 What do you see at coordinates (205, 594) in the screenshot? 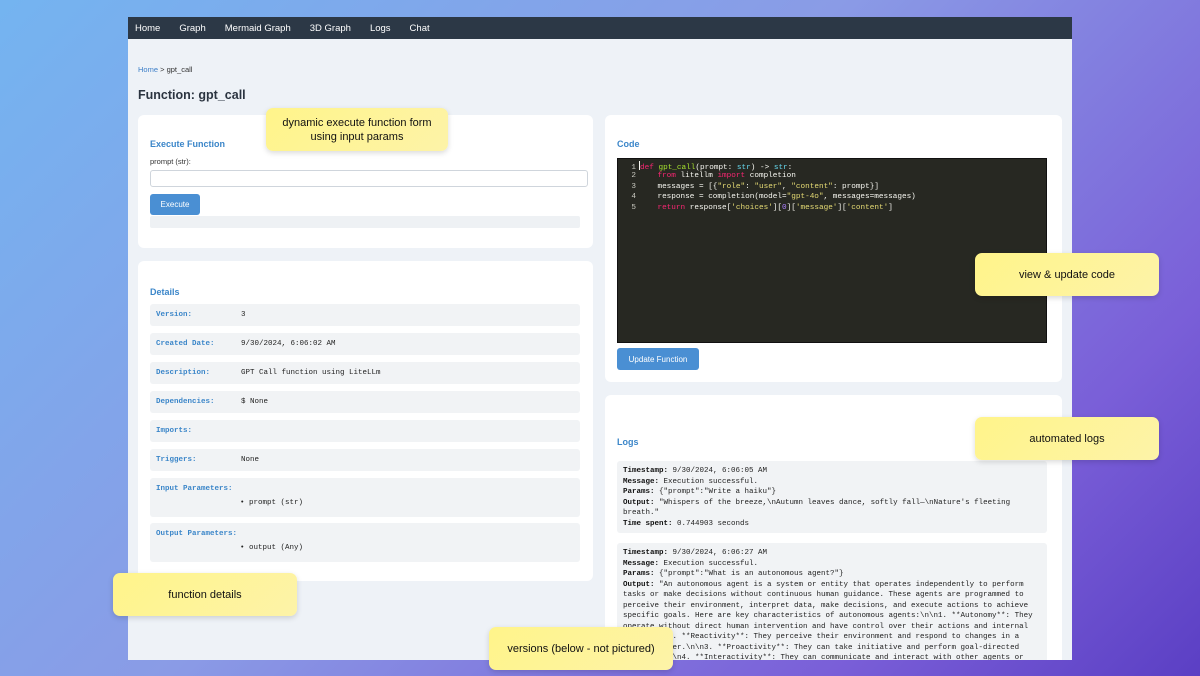
I see `callout-details: function details` at bounding box center [205, 594].